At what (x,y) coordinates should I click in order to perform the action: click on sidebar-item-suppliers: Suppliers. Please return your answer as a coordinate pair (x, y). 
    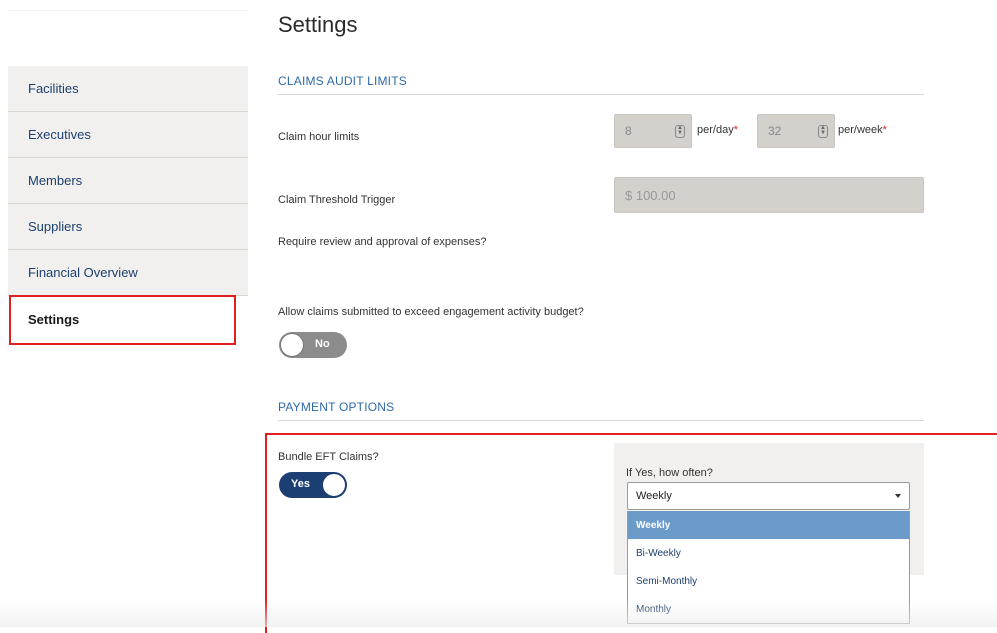
    Looking at the image, I should click on (128, 227).